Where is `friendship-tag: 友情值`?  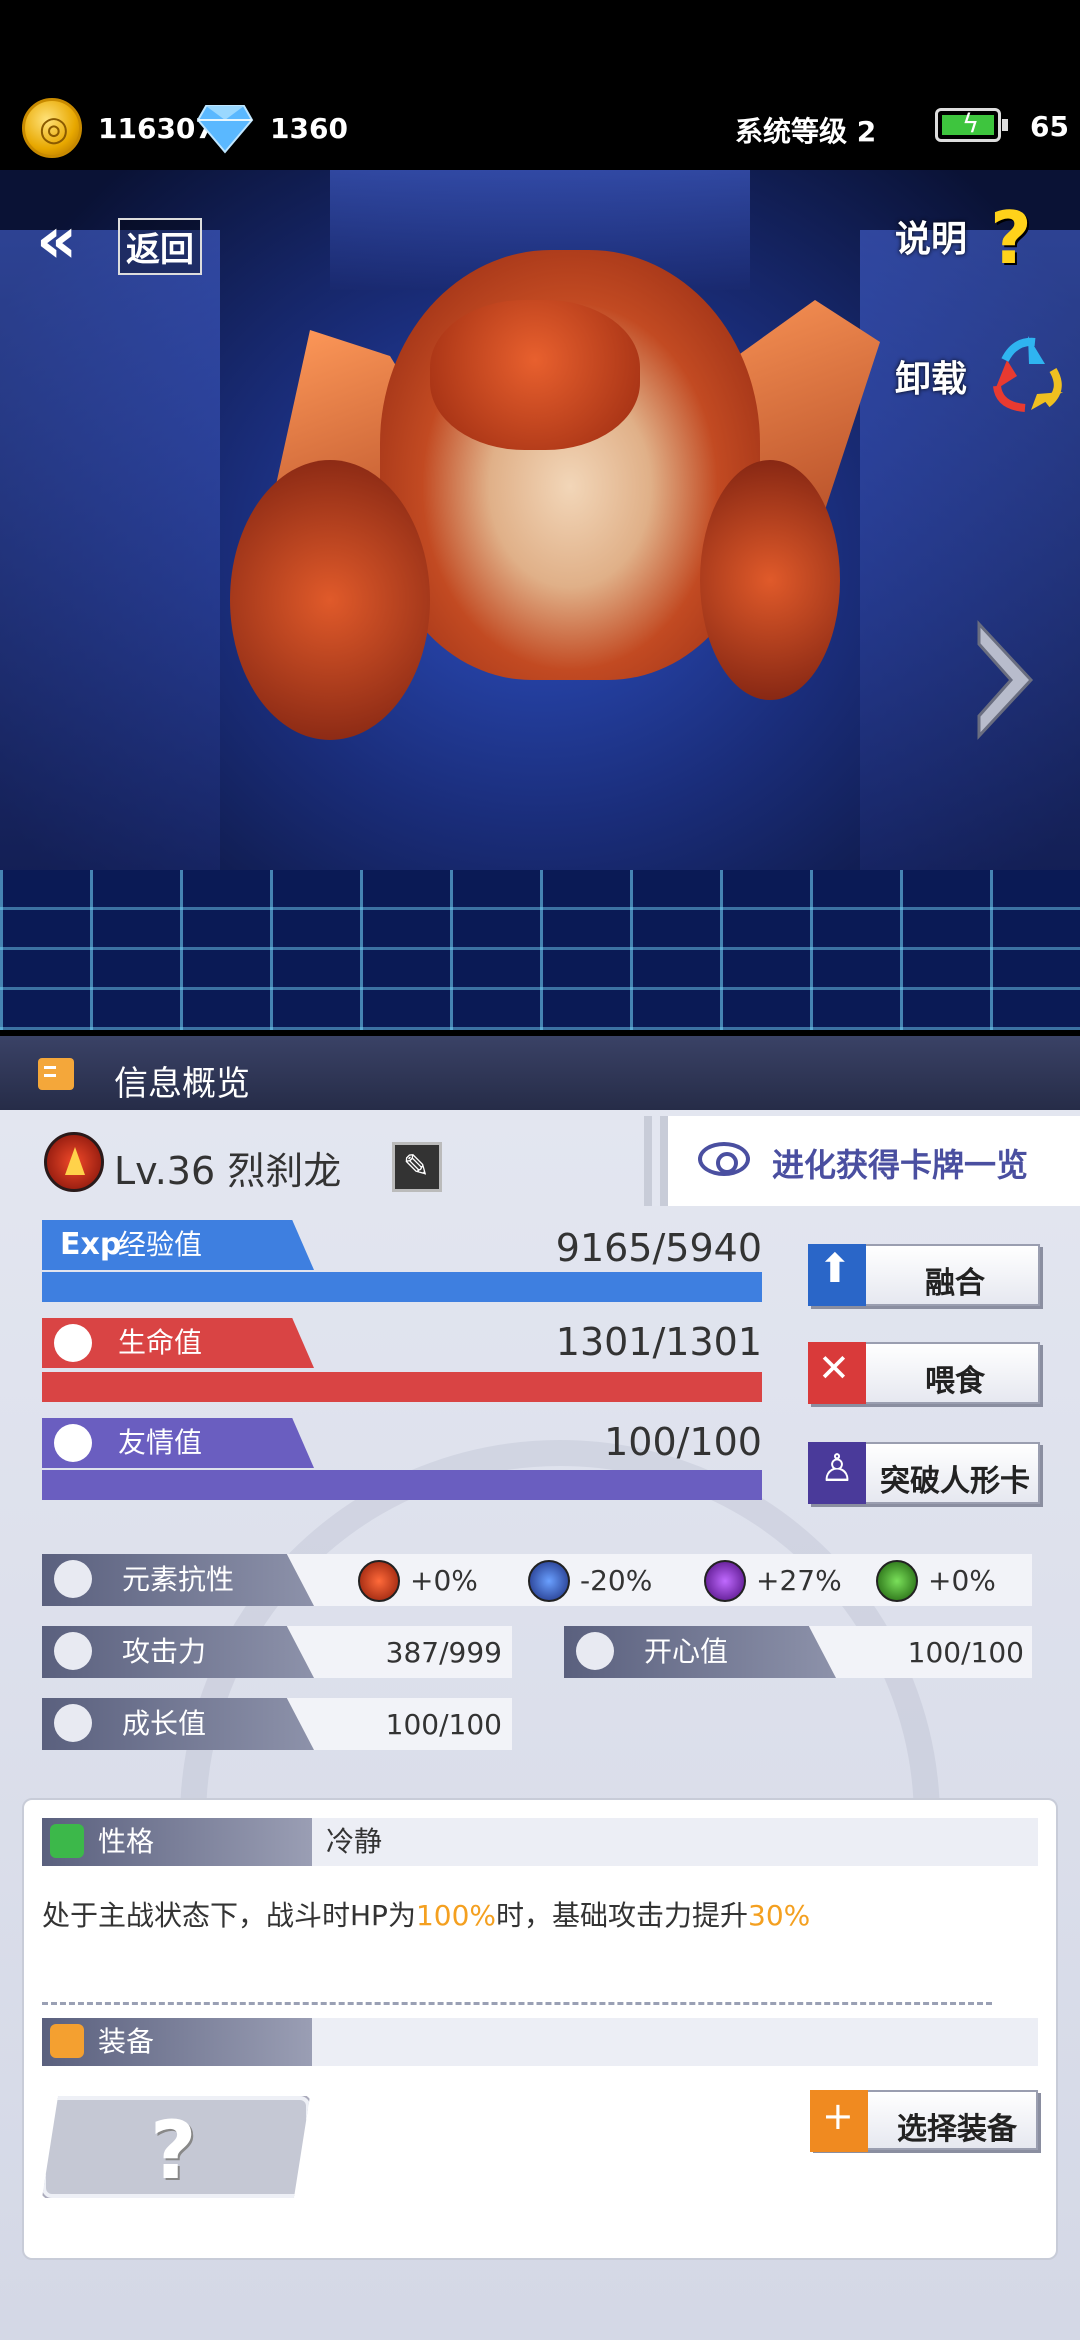 friendship-tag: 友情值 is located at coordinates (178, 1443).